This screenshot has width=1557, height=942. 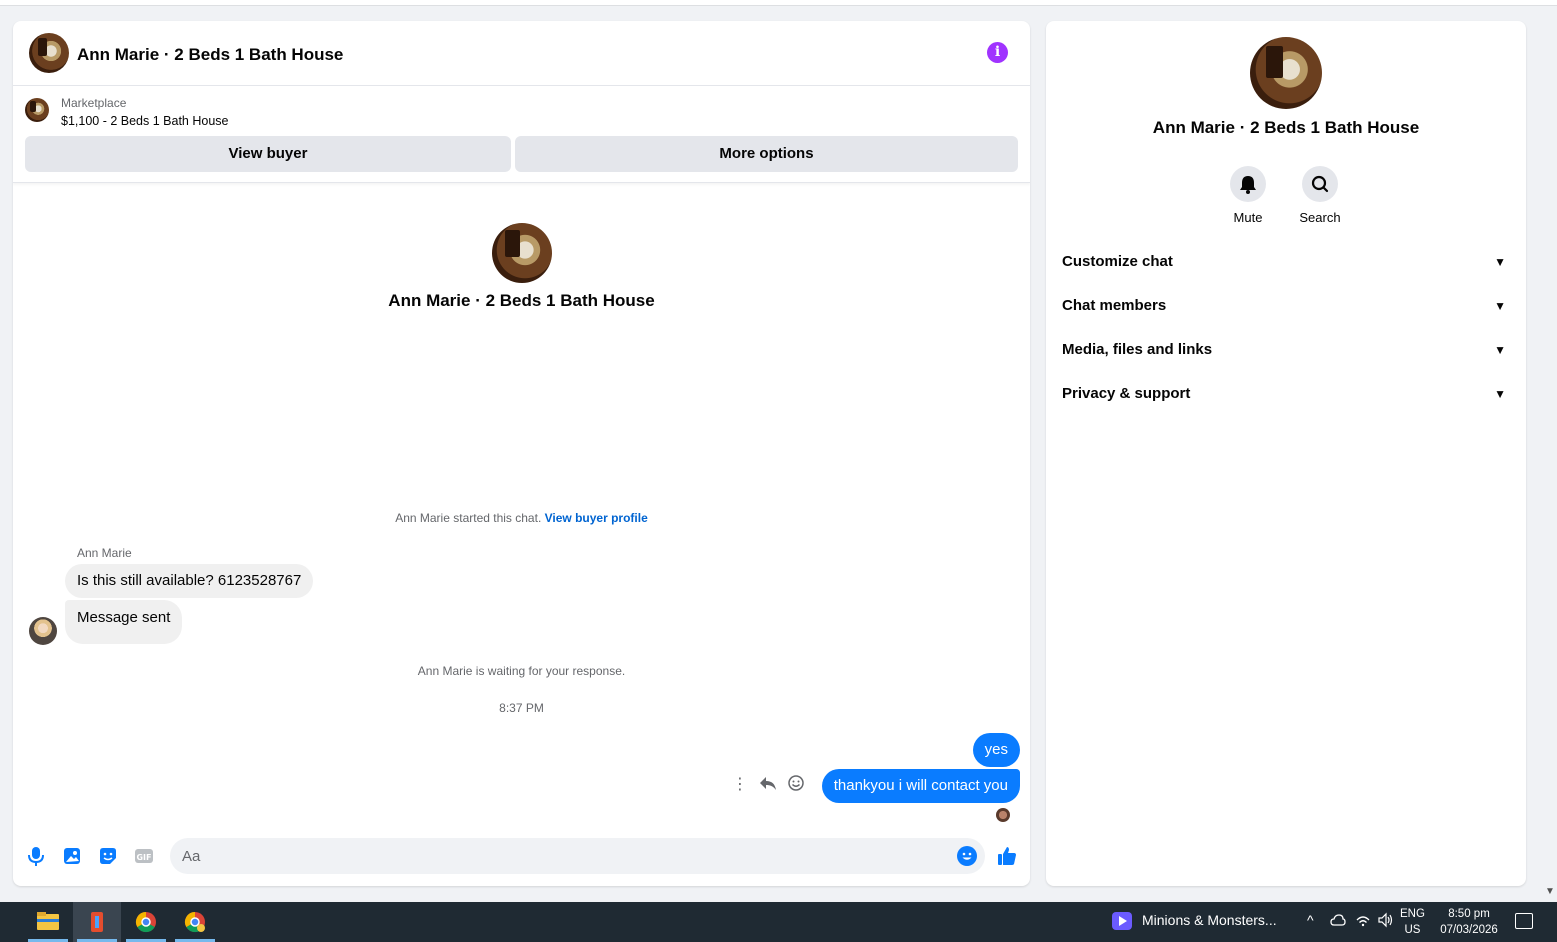 I want to click on react-icon, so click(x=796, y=785).